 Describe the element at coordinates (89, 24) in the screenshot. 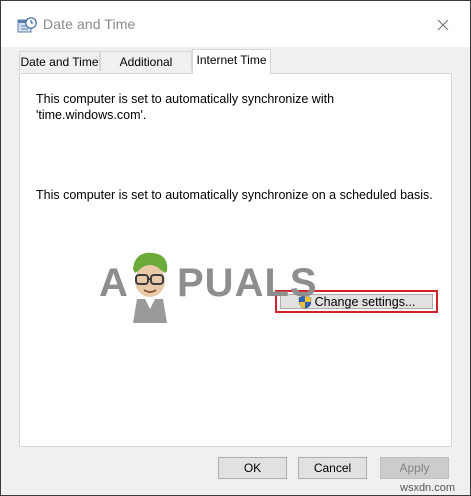

I see `window-title: Date and Time` at that location.